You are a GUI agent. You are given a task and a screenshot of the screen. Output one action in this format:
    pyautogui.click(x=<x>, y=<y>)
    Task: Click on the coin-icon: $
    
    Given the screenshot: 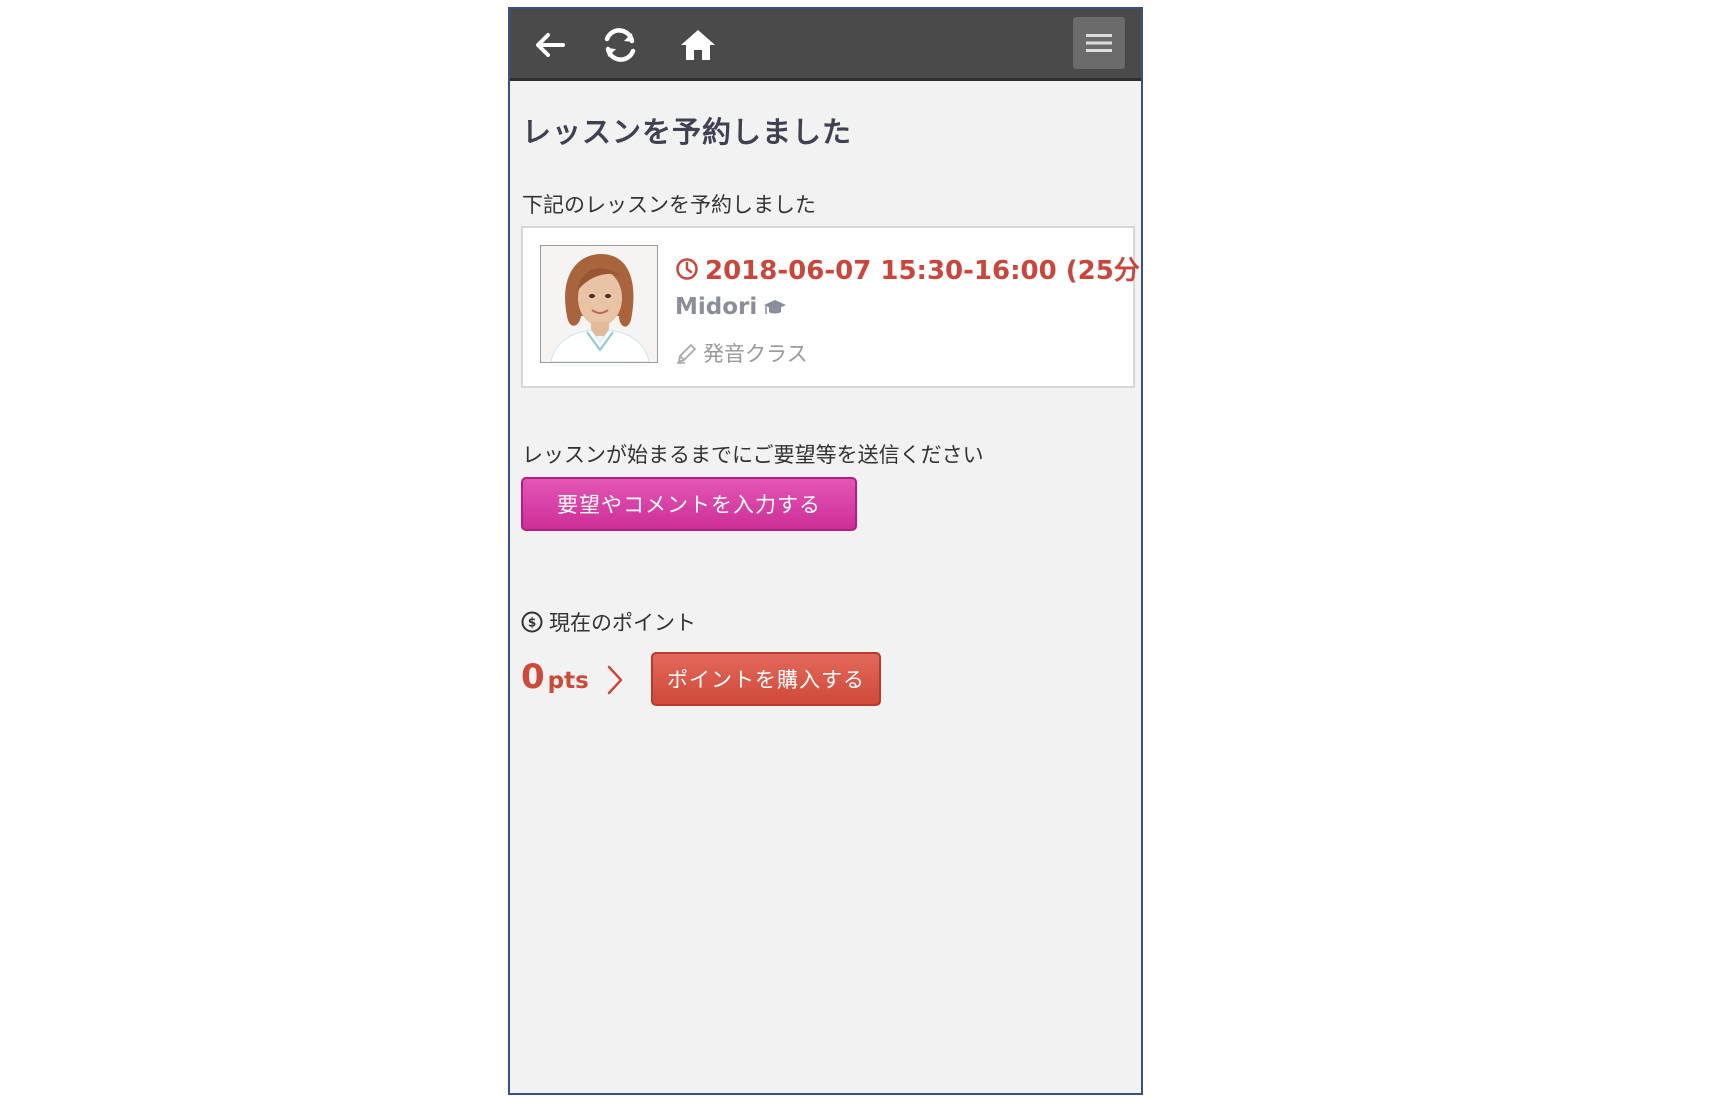 What is the action you would take?
    pyautogui.click(x=532, y=622)
    